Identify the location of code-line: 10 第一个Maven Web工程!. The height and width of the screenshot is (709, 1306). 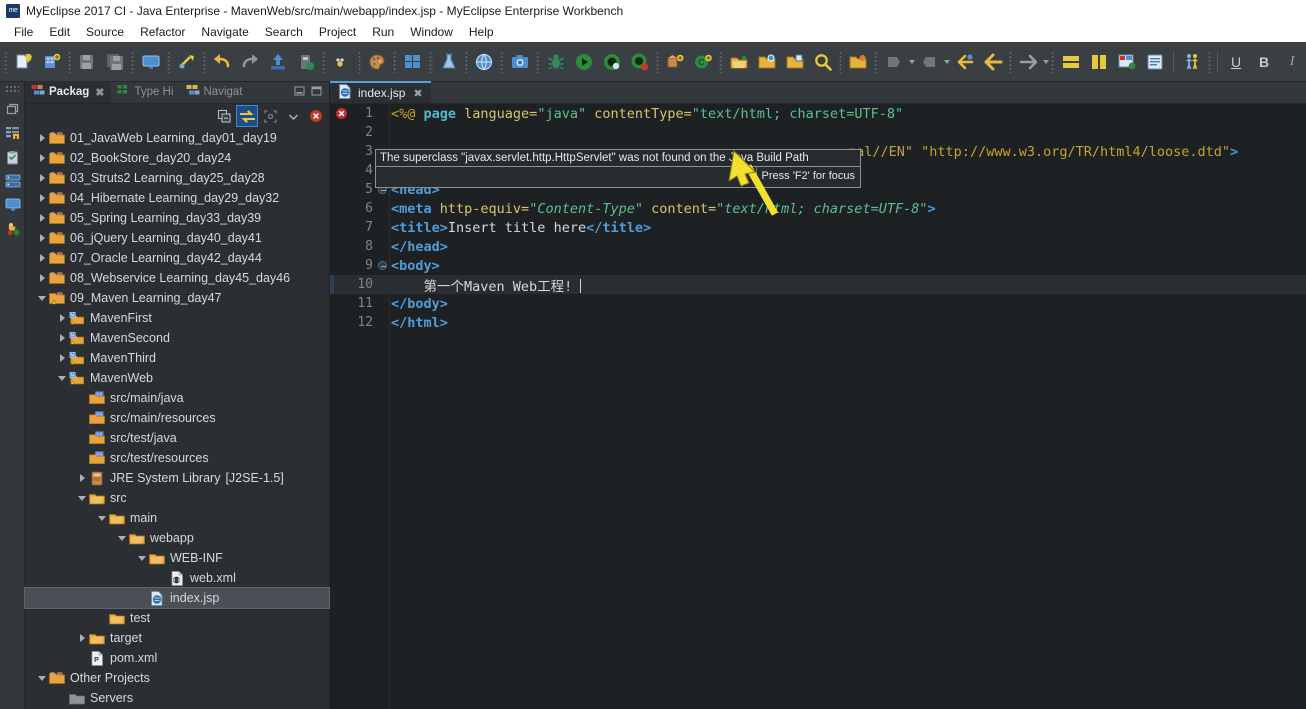
(818, 285).